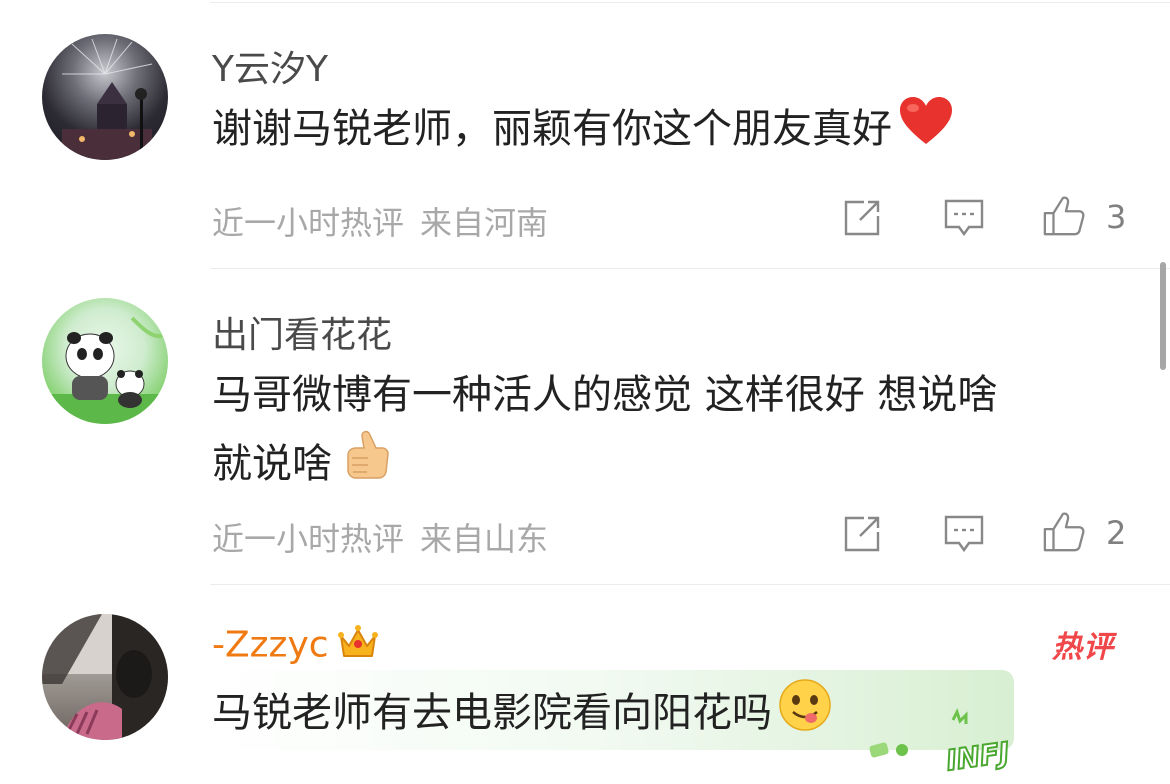 The height and width of the screenshot is (784, 1170). I want to click on comment-meta: 近一小时热评 来自河南, so click(380, 221).